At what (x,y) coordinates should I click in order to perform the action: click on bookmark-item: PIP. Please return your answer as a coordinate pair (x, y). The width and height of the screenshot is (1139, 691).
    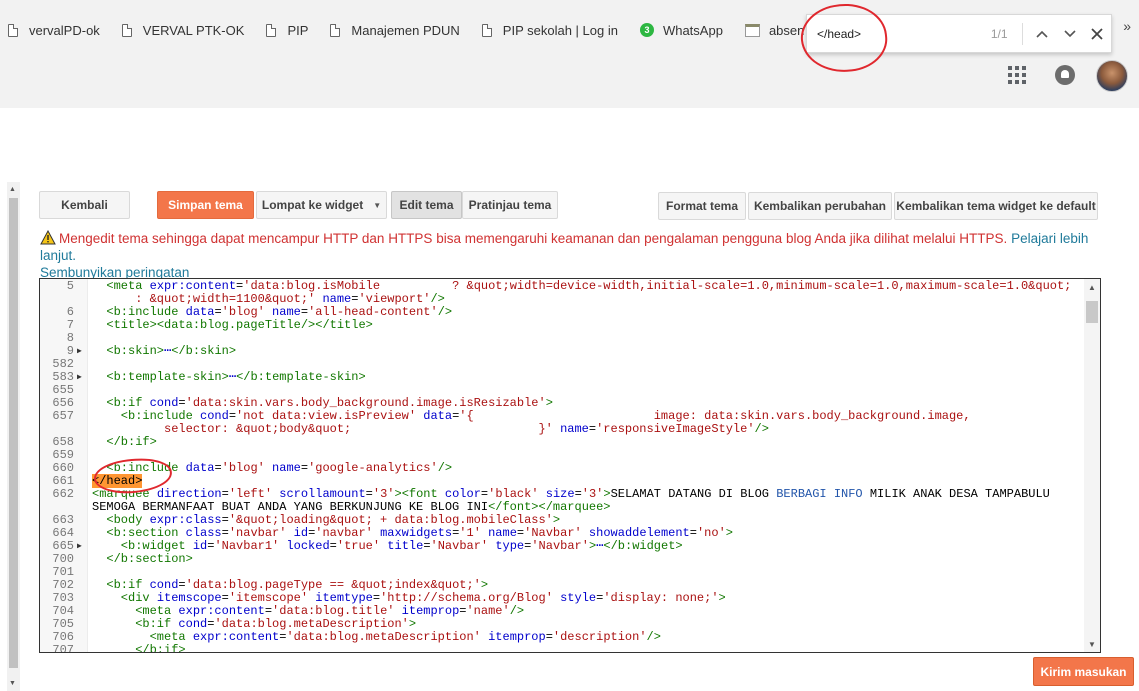
    Looking at the image, I should click on (287, 30).